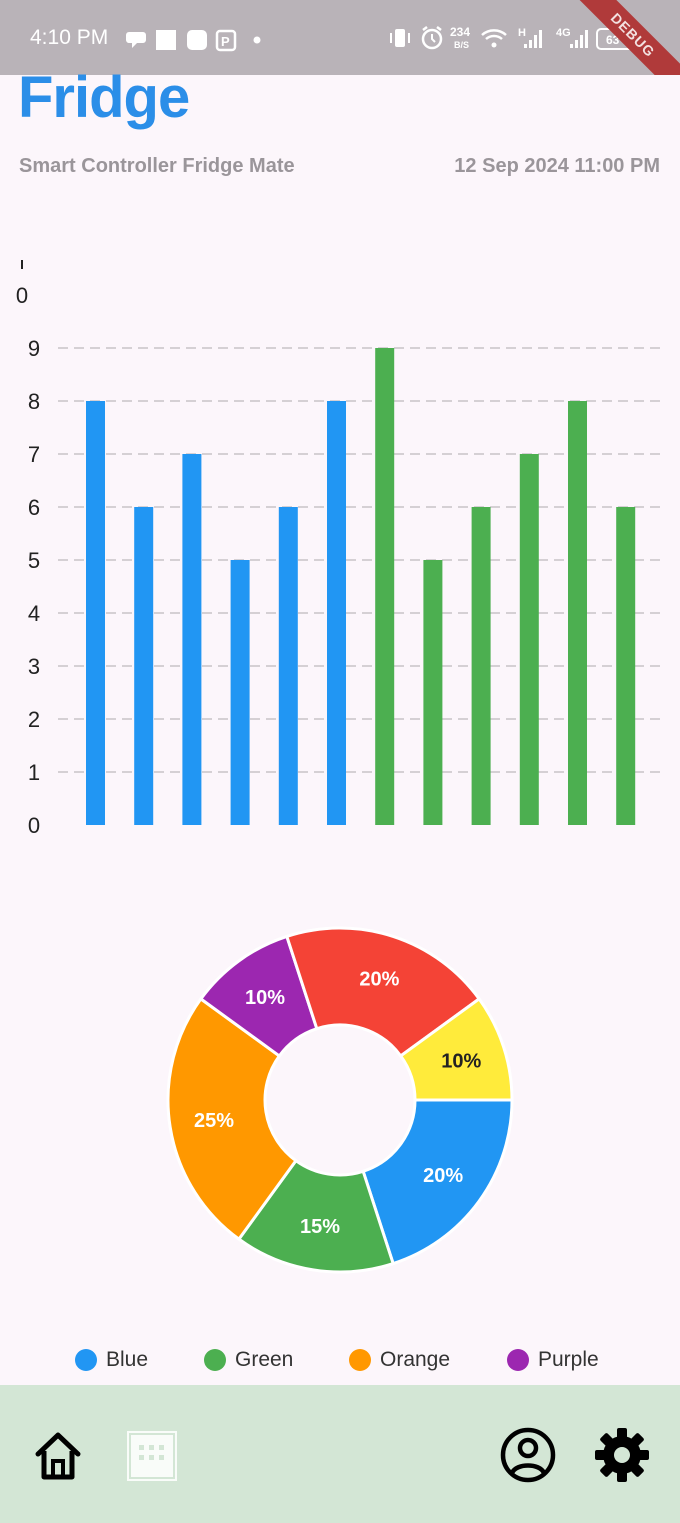 This screenshot has width=680, height=1523. I want to click on wifi-icon, so click(494, 38).